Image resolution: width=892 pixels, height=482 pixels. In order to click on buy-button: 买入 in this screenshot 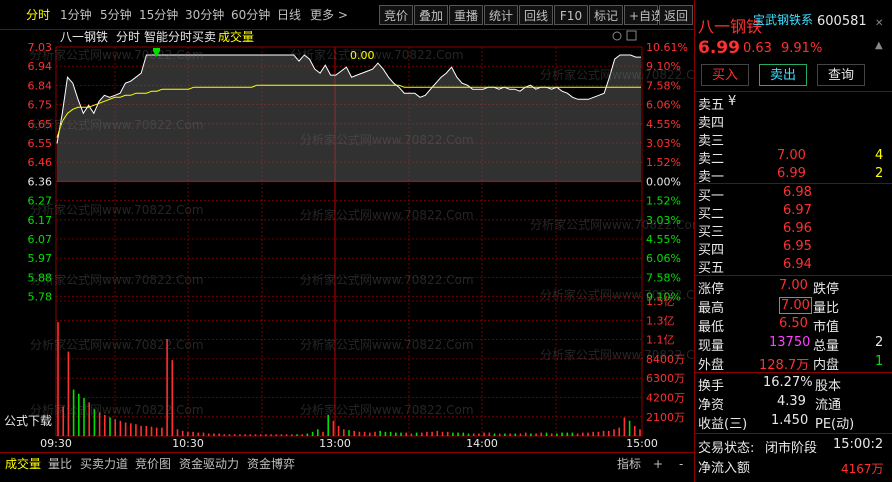, I will do `click(725, 75)`.